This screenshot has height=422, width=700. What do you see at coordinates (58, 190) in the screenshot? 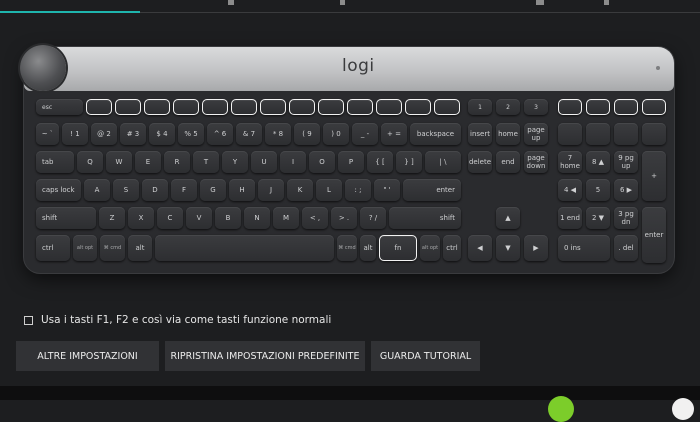
I see `key-caps-lock: caps lock` at bounding box center [58, 190].